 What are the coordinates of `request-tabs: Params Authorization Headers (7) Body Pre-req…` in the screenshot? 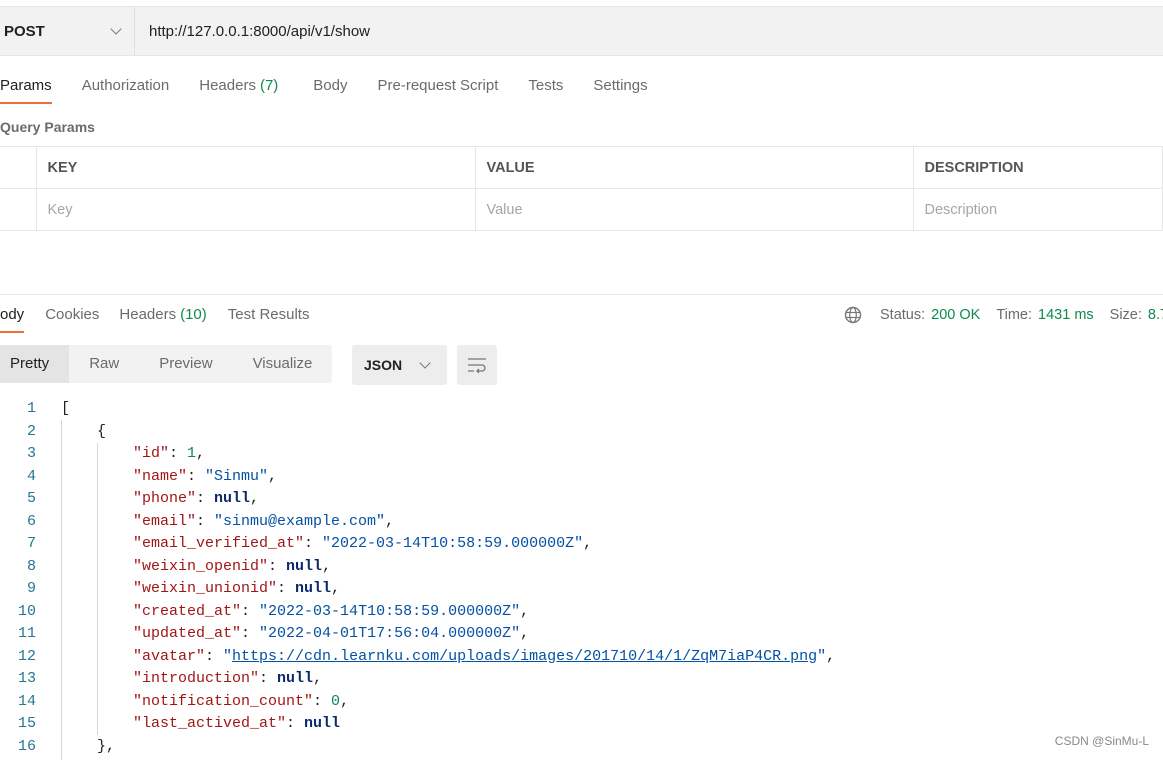 It's located at (324, 90).